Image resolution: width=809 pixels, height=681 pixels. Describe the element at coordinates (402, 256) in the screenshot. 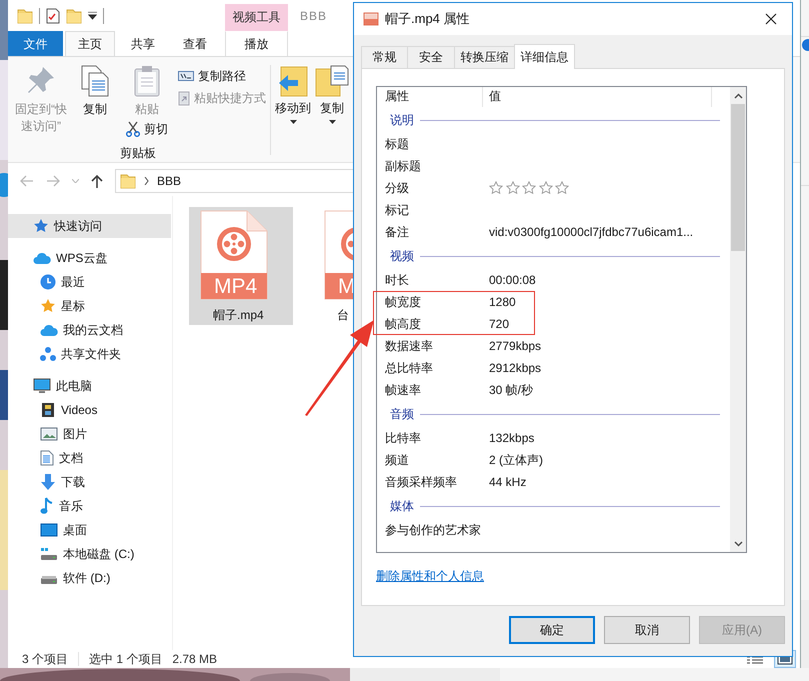

I see `group-header: 视频` at that location.